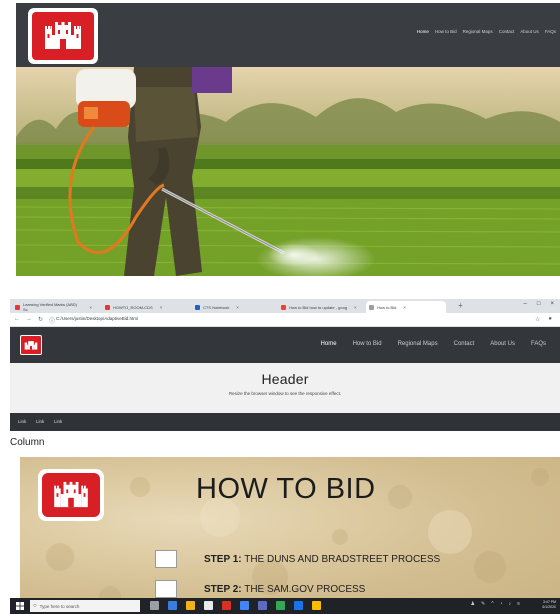 This screenshot has width=560, height=614. I want to click on top-nav-how-to-bid: How to Bid, so click(446, 31).